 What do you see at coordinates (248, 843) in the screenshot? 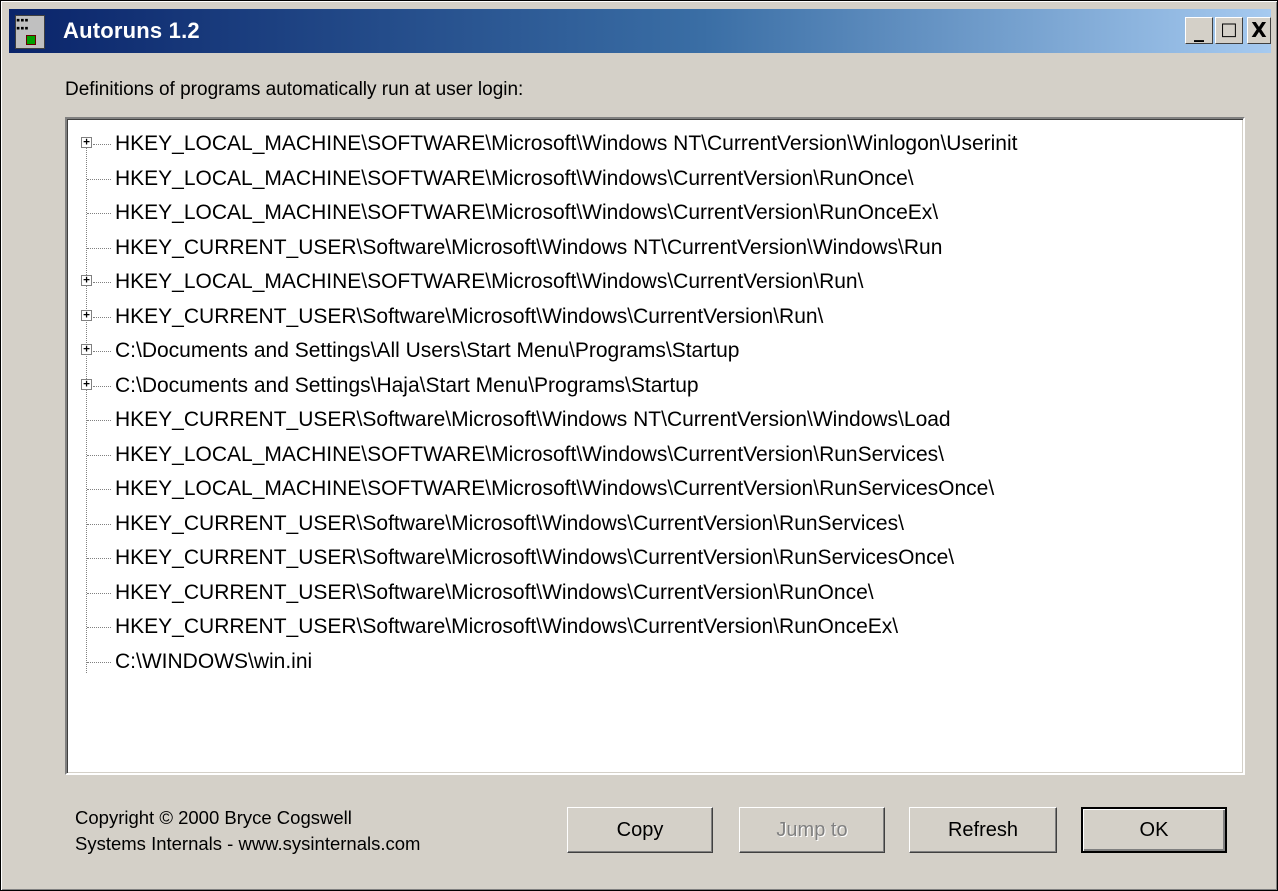
I see `company-line: Systems Internals - www.sysinternals.com` at bounding box center [248, 843].